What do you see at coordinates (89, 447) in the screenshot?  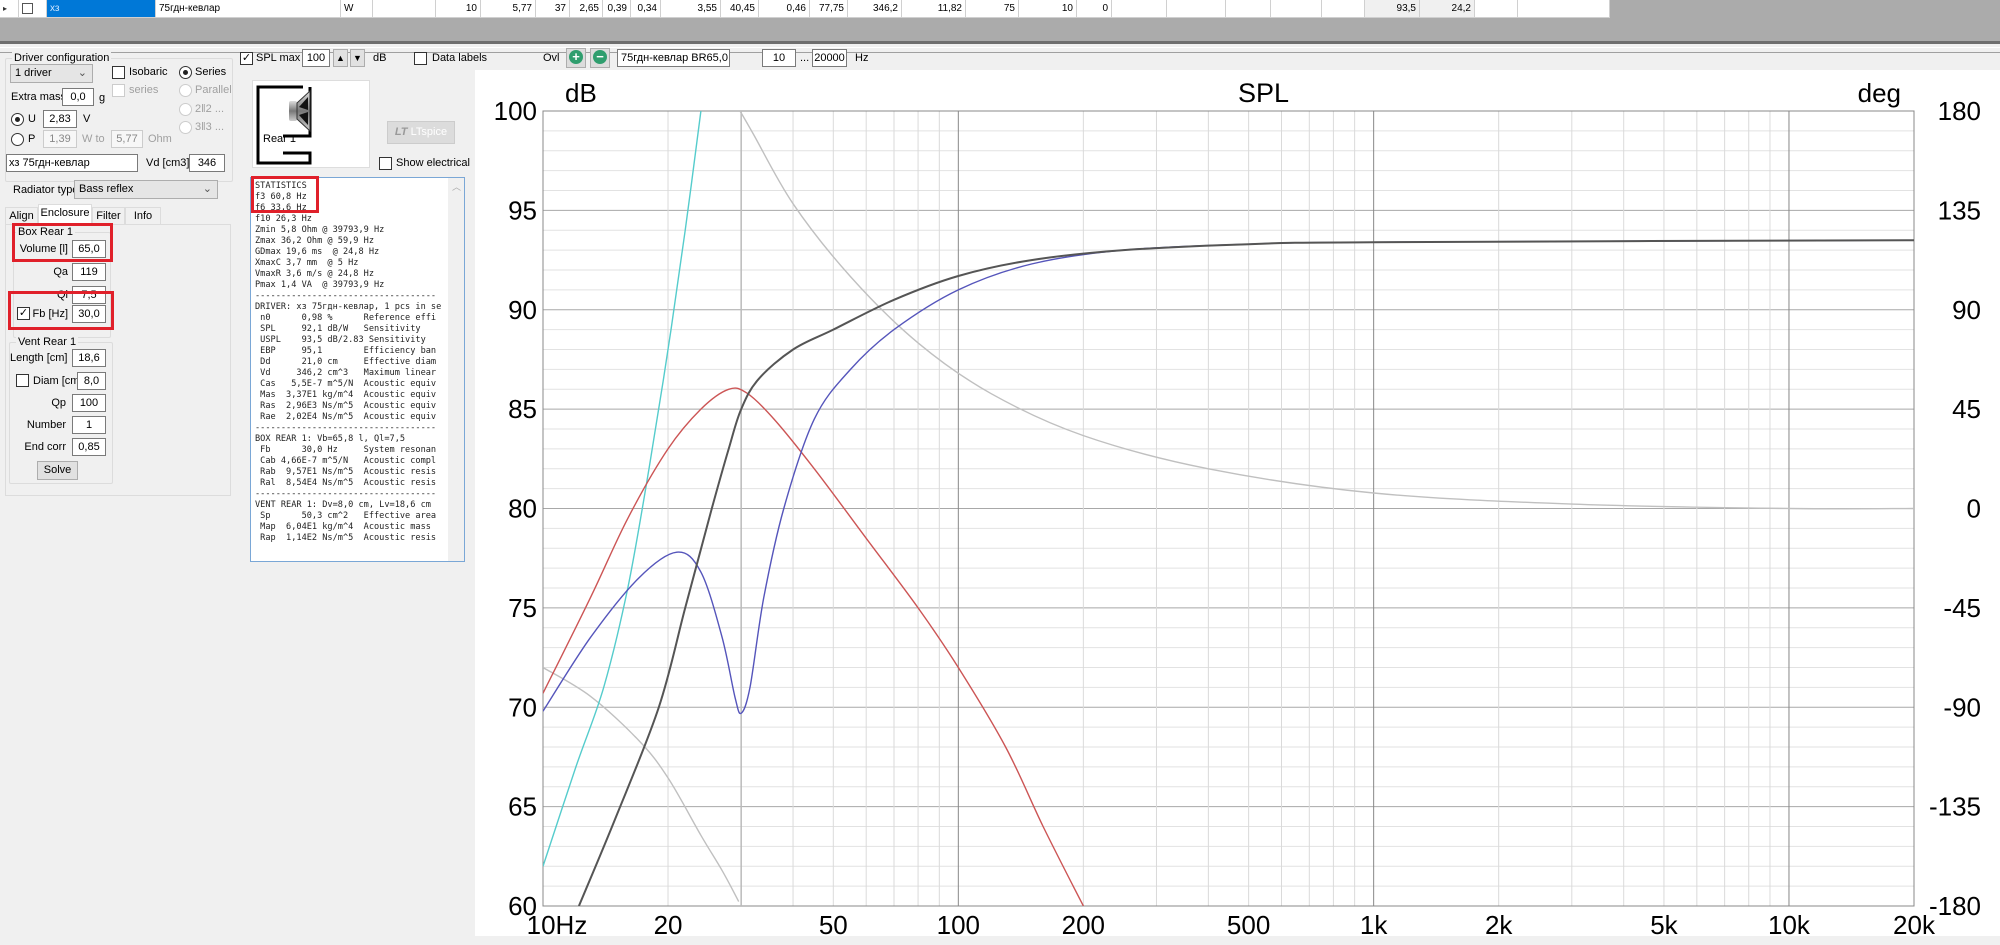 I see `end-corr-input: 0,85` at bounding box center [89, 447].